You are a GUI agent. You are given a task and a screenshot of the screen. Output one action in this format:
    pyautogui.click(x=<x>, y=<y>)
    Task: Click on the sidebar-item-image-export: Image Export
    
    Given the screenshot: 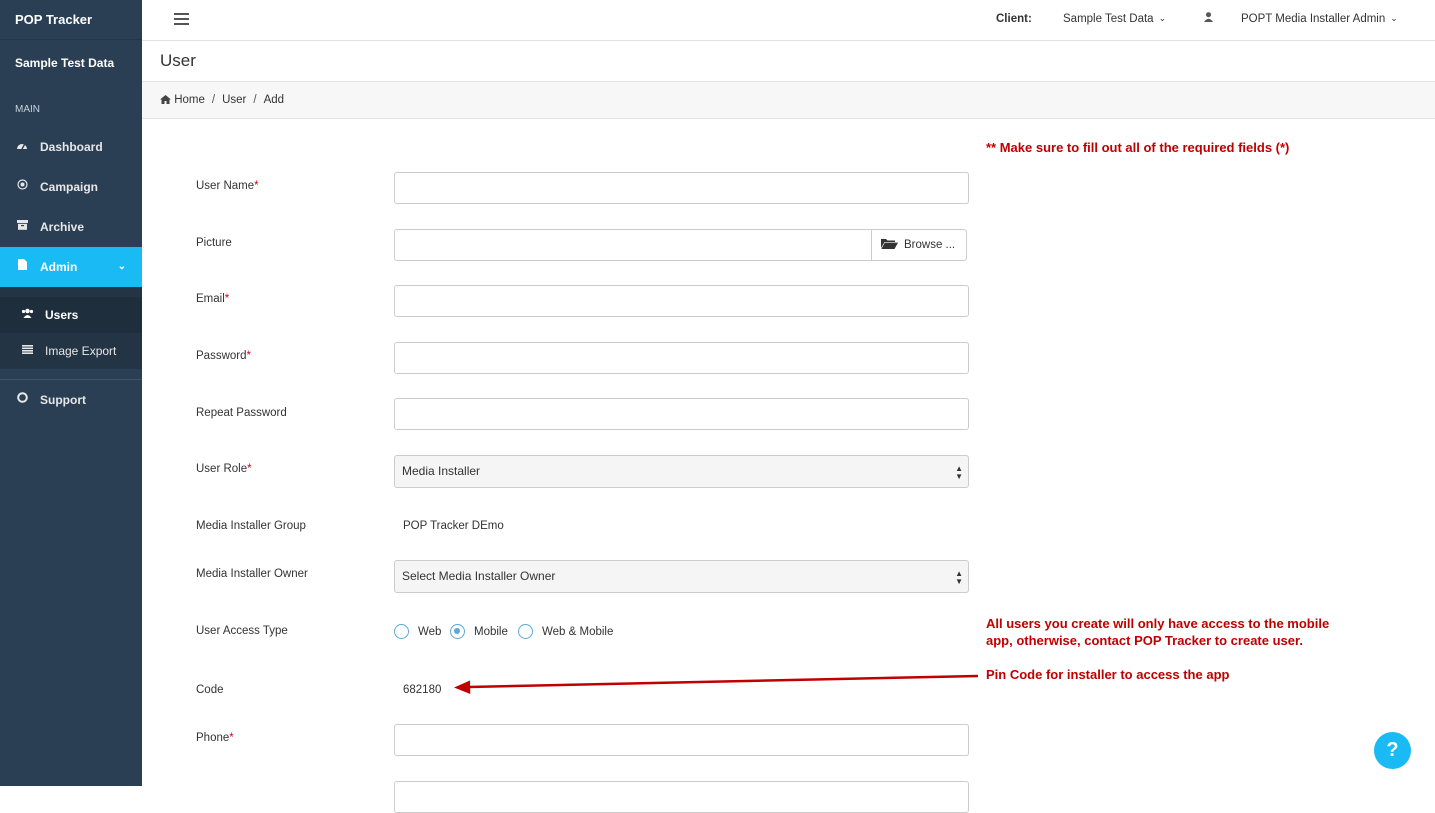 What is the action you would take?
    pyautogui.click(x=71, y=351)
    